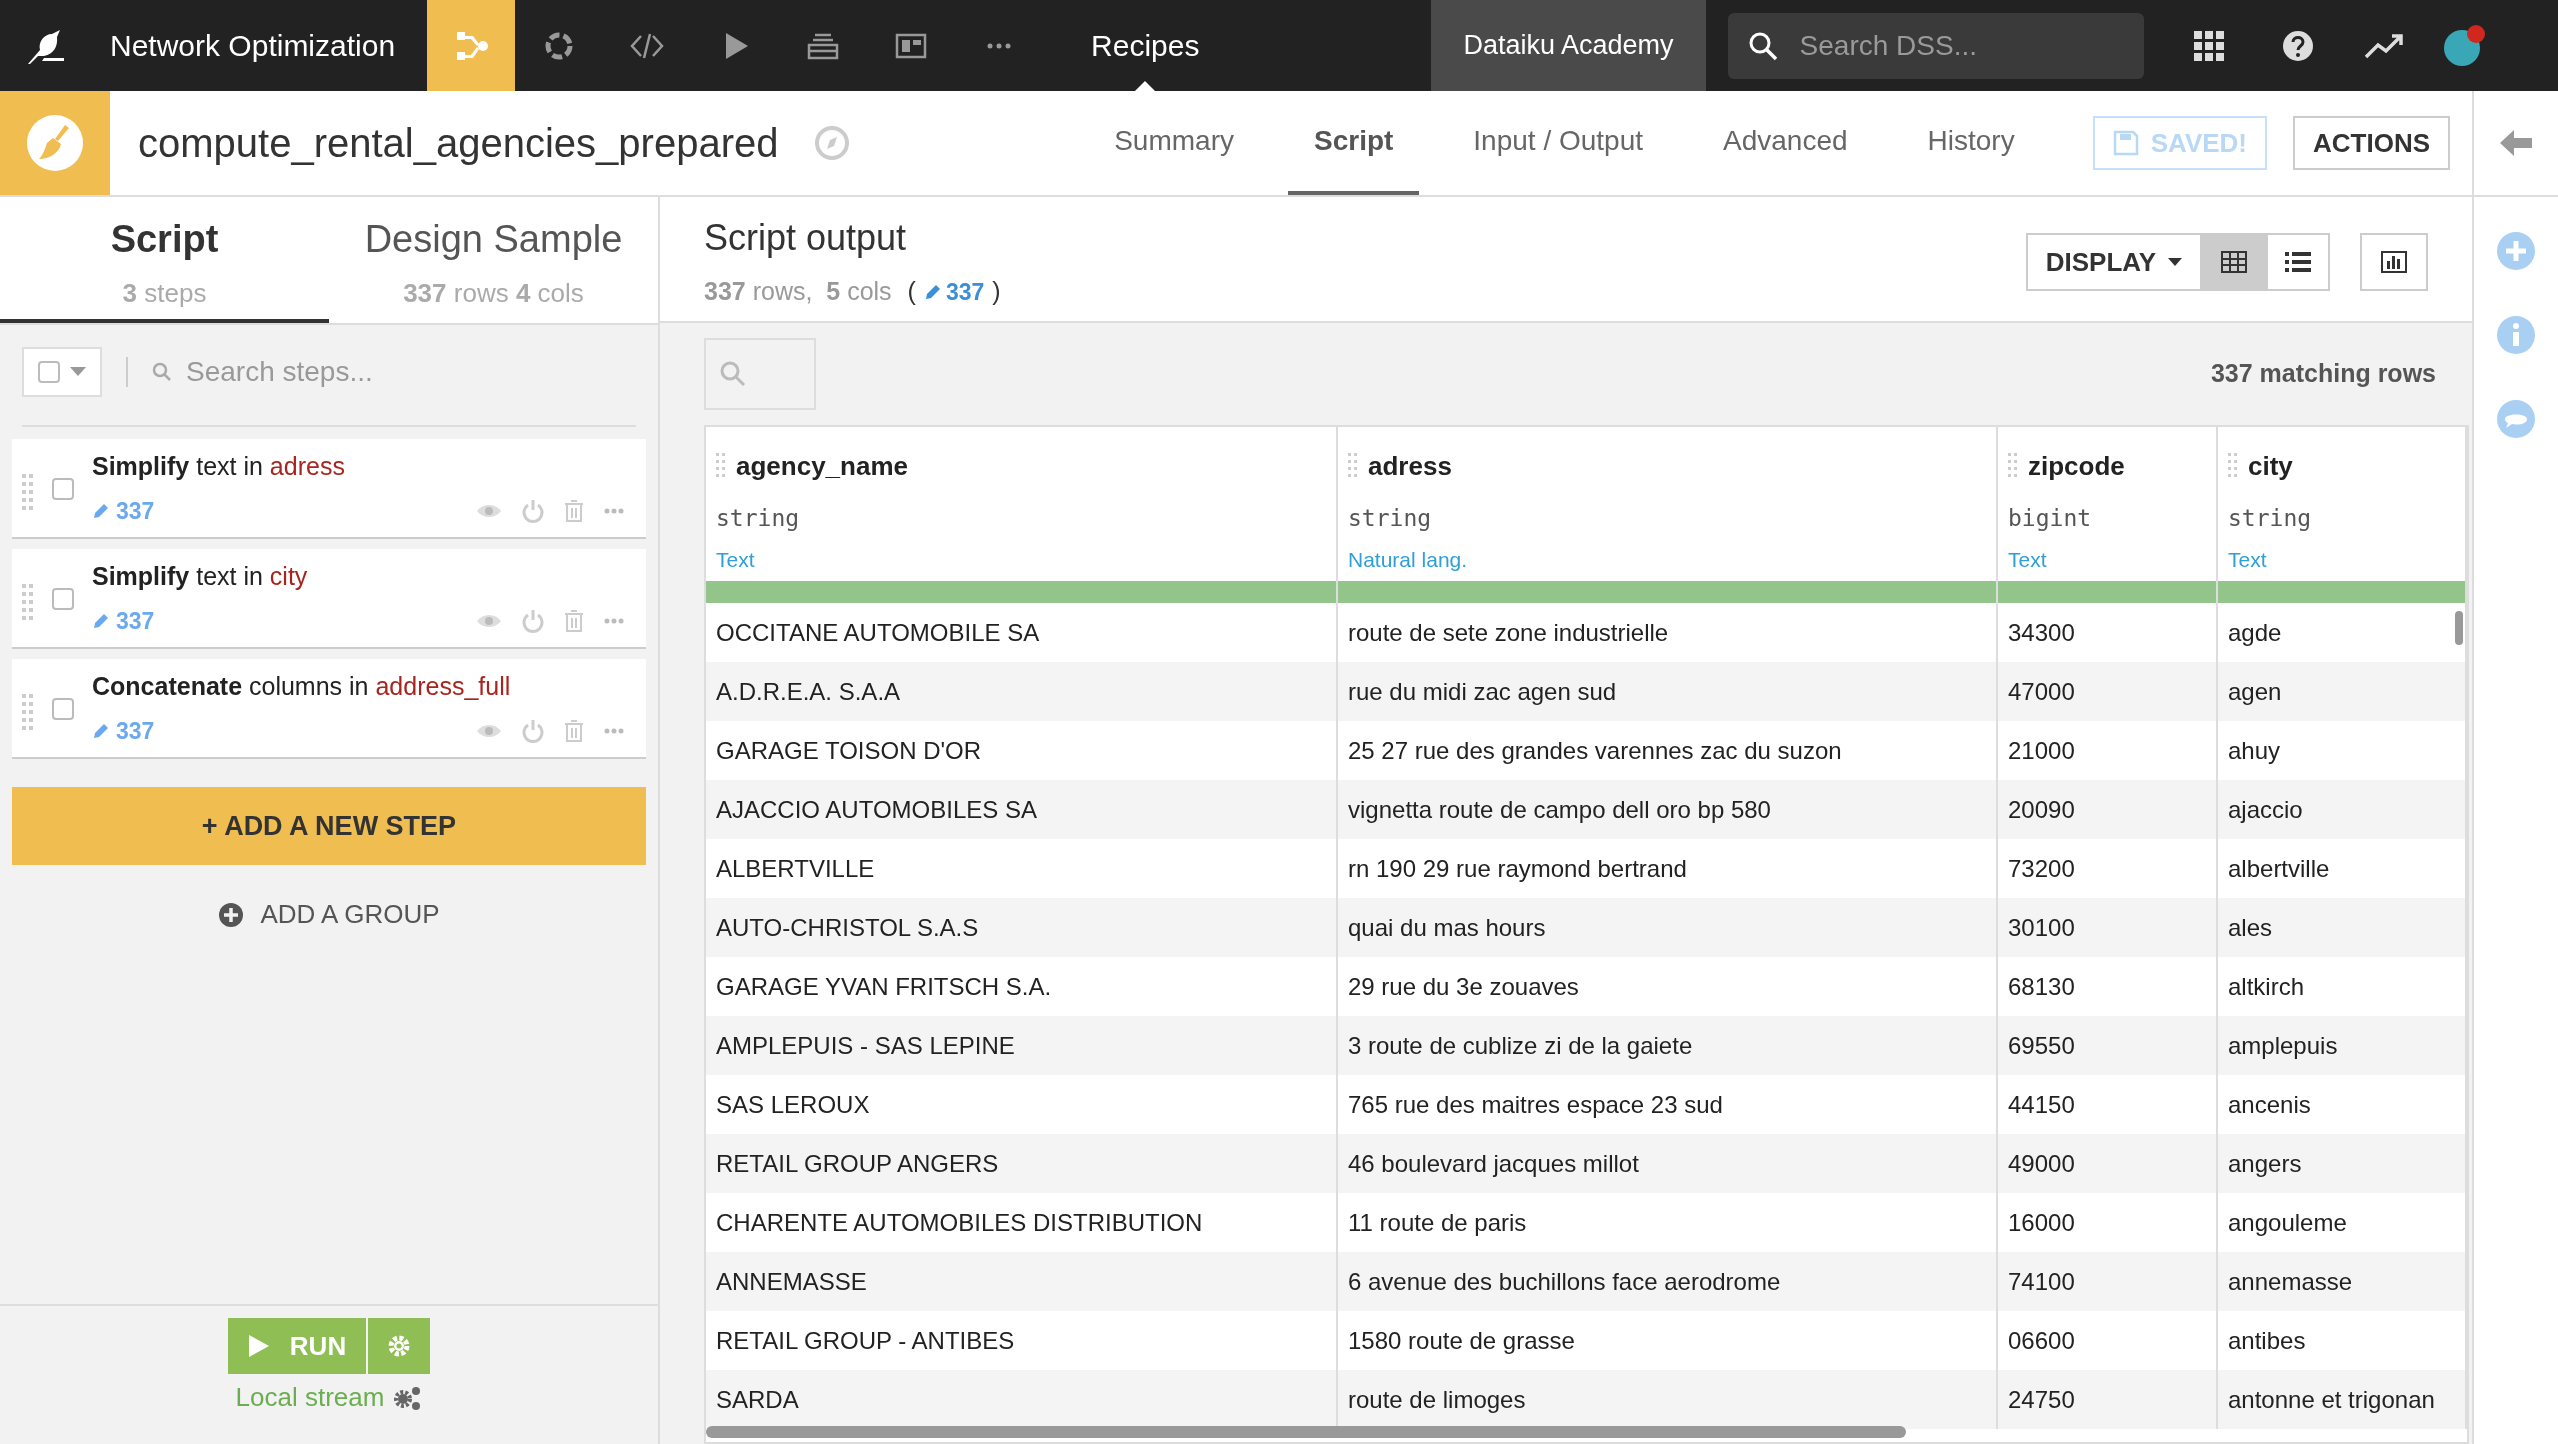  What do you see at coordinates (49, 372) in the screenshot?
I see `checkbox-icon` at bounding box center [49, 372].